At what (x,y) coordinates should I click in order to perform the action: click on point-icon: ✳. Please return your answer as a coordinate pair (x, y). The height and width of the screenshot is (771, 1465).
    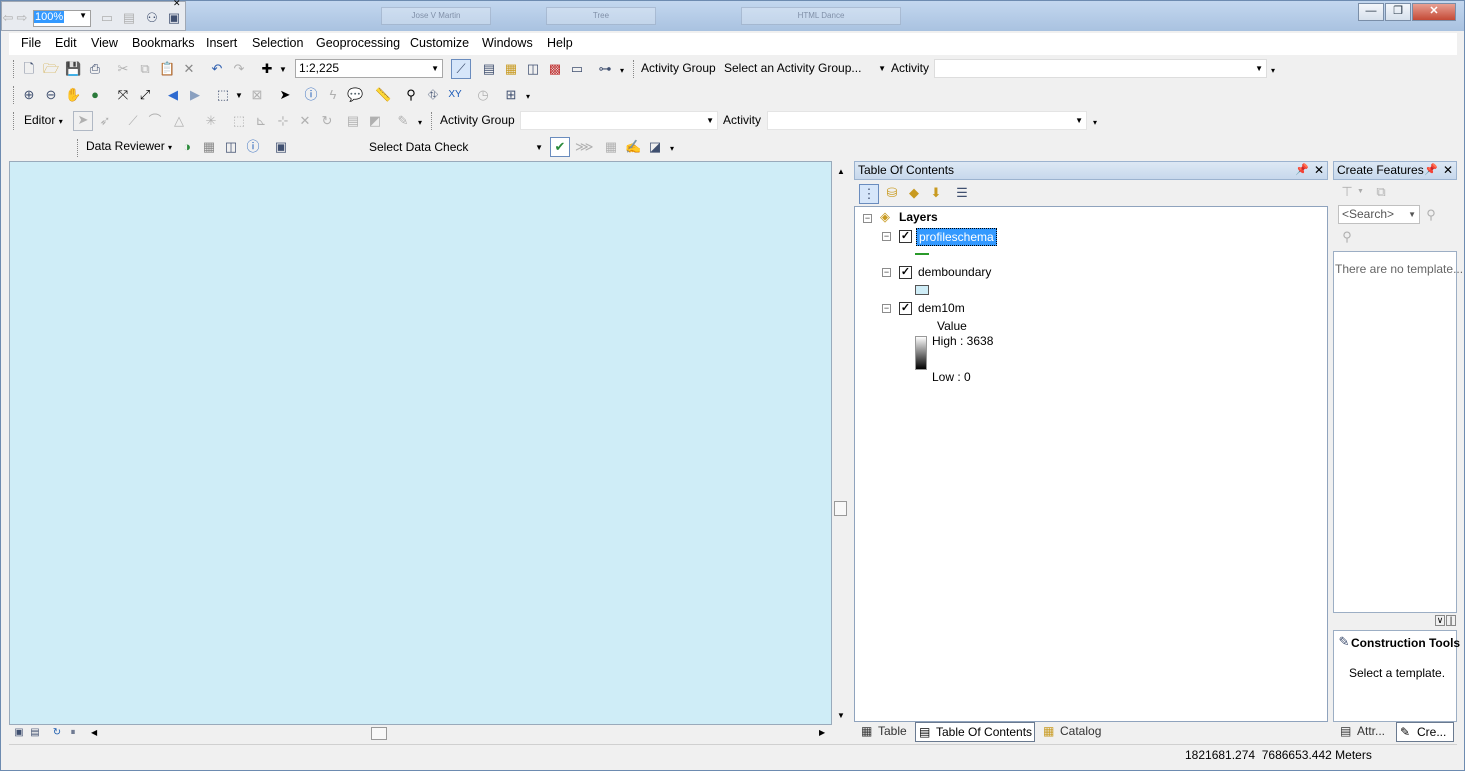
    Looking at the image, I should click on (211, 121).